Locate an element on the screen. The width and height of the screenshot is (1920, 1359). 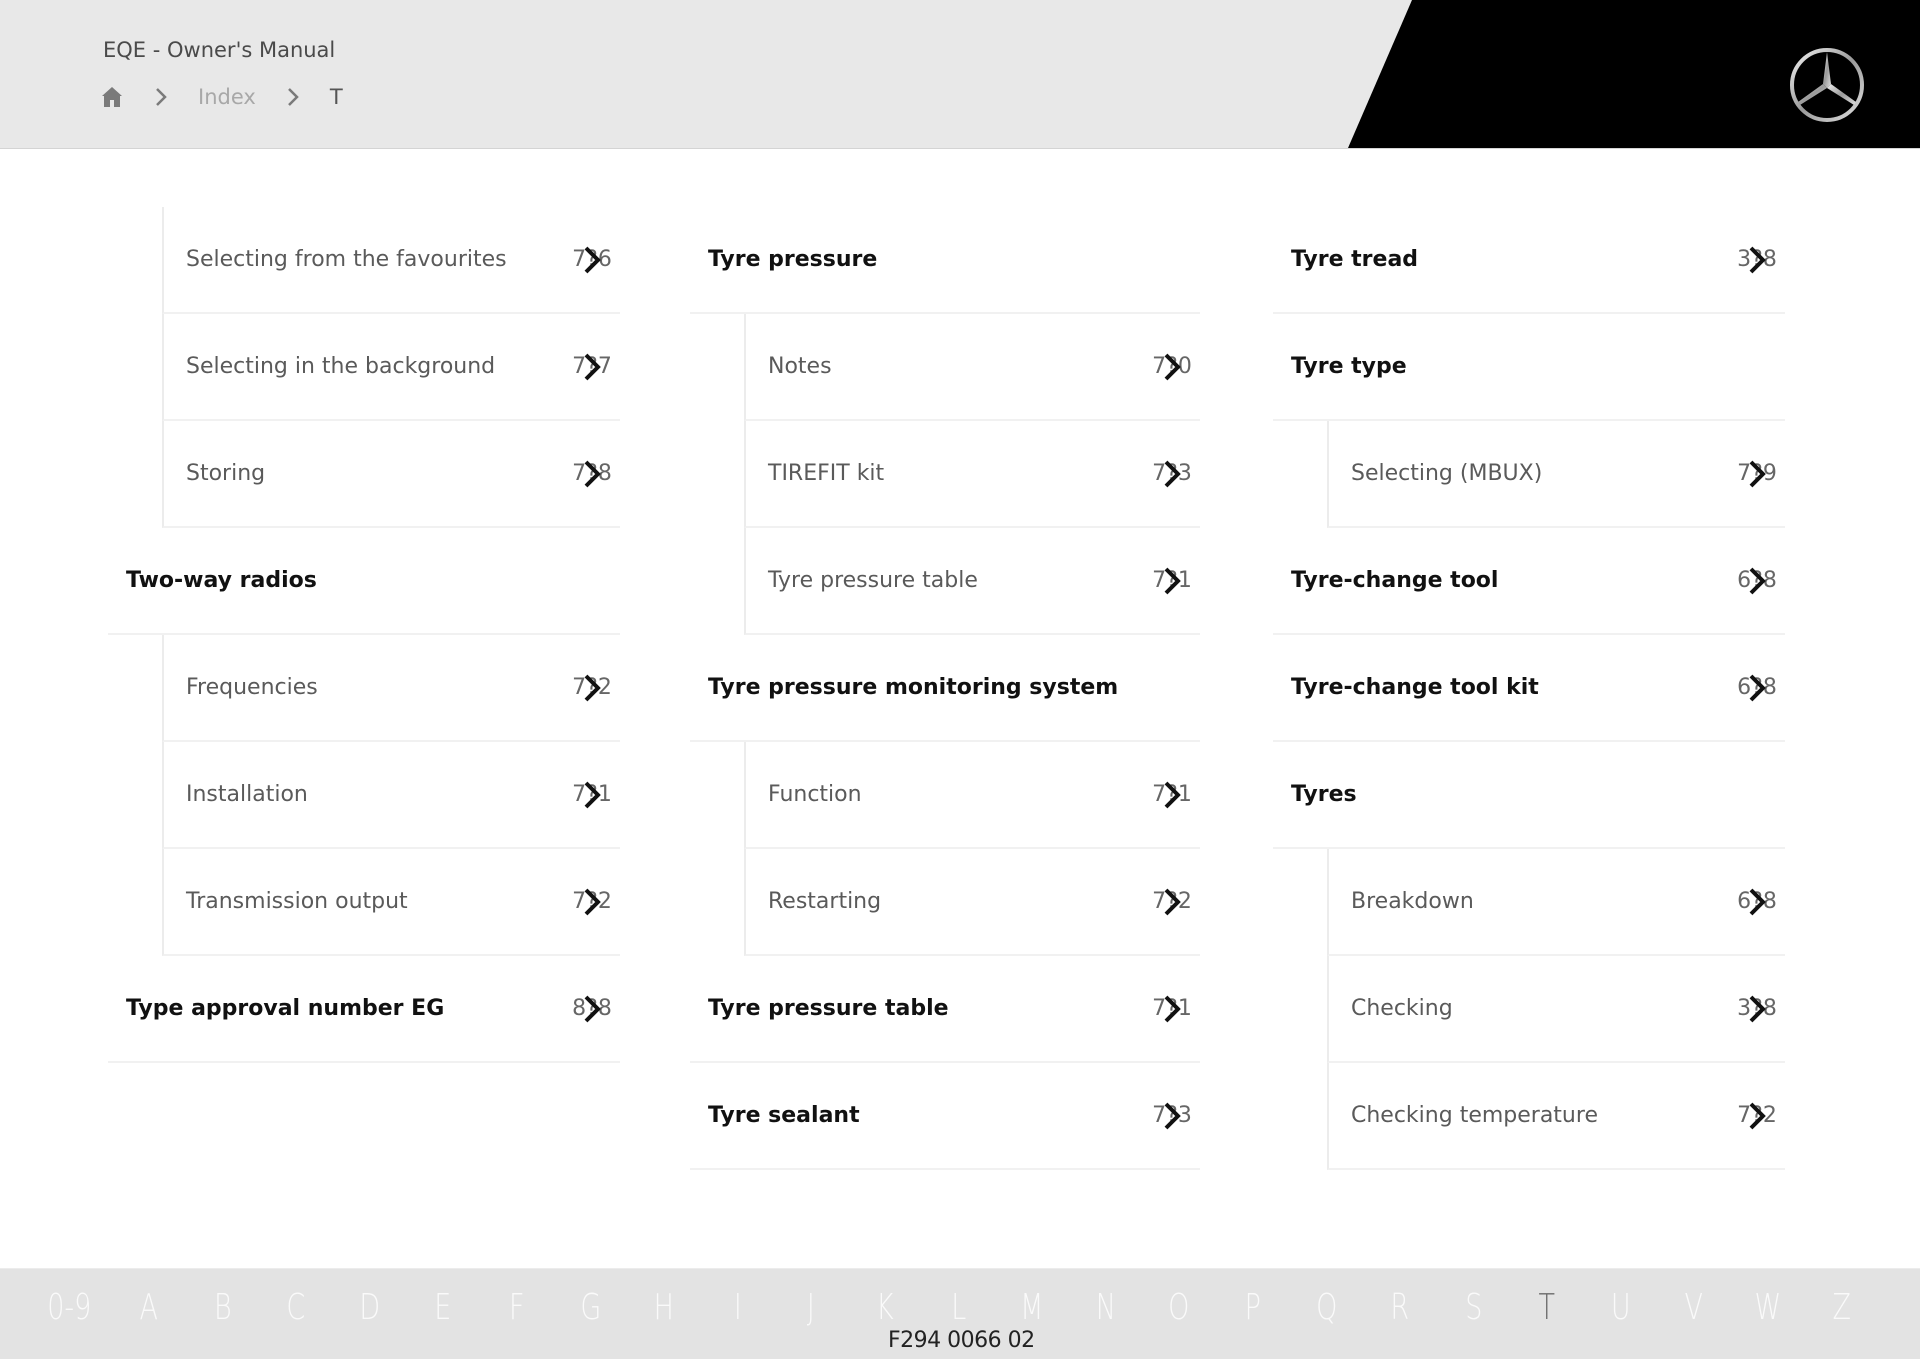
index-subentry: TIREFIT kit 7?3 is located at coordinates (972, 474).